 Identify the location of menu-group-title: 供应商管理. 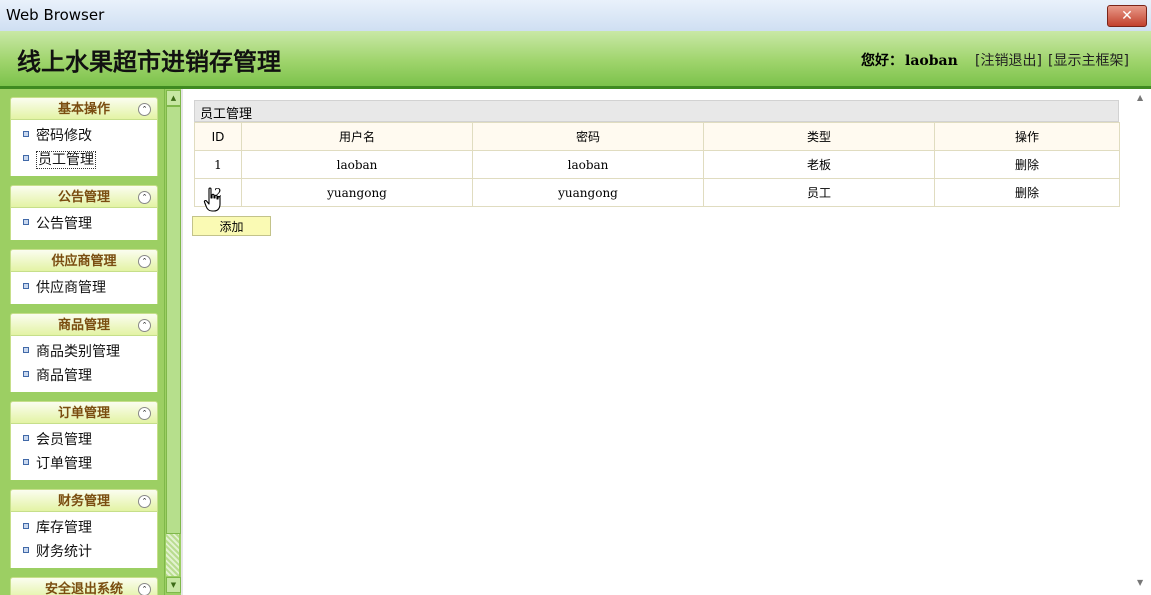
(84, 261).